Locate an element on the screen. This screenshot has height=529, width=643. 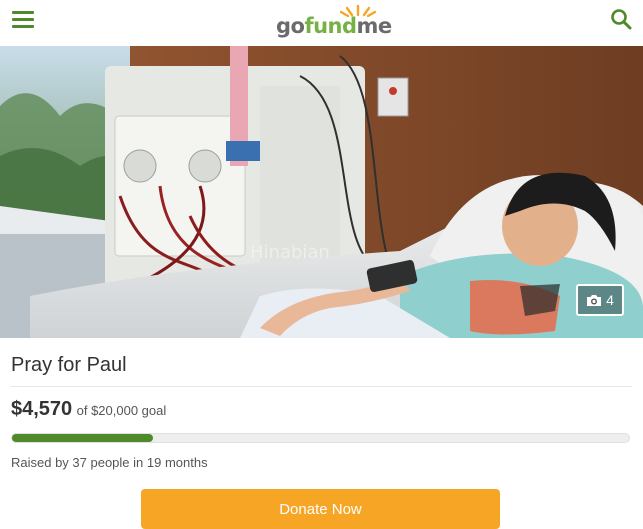
progress-bar is located at coordinates (320, 438).